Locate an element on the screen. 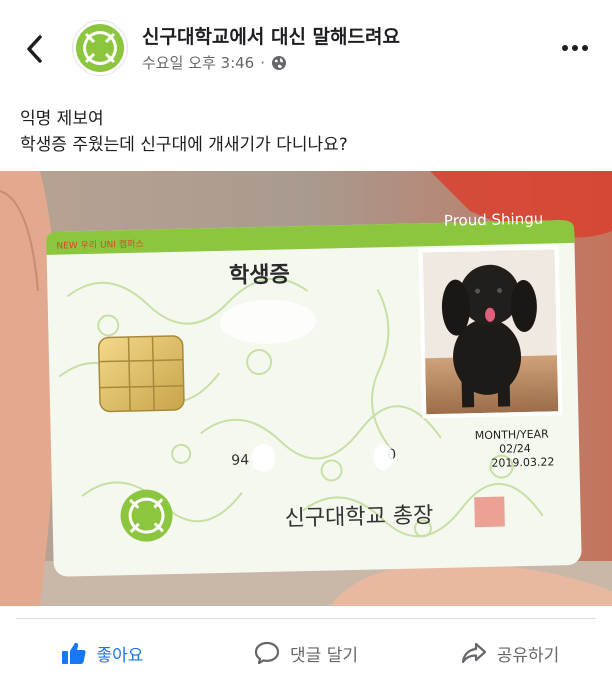  post-text-line: 학생증 주웠는데 신구대에 개새기가 다니나요? is located at coordinates (184, 145).